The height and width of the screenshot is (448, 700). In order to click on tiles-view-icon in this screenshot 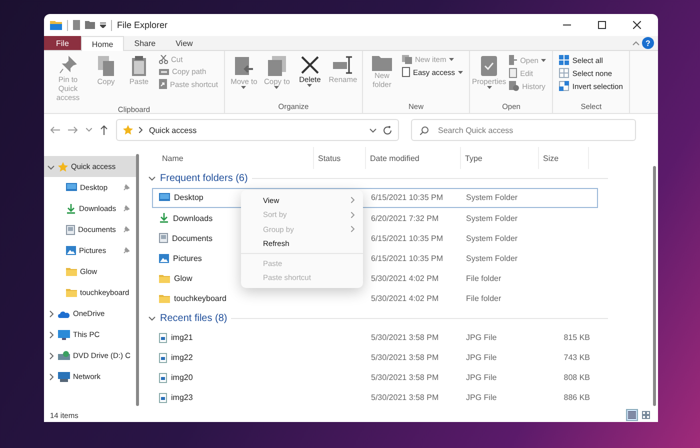, I will do `click(646, 415)`.